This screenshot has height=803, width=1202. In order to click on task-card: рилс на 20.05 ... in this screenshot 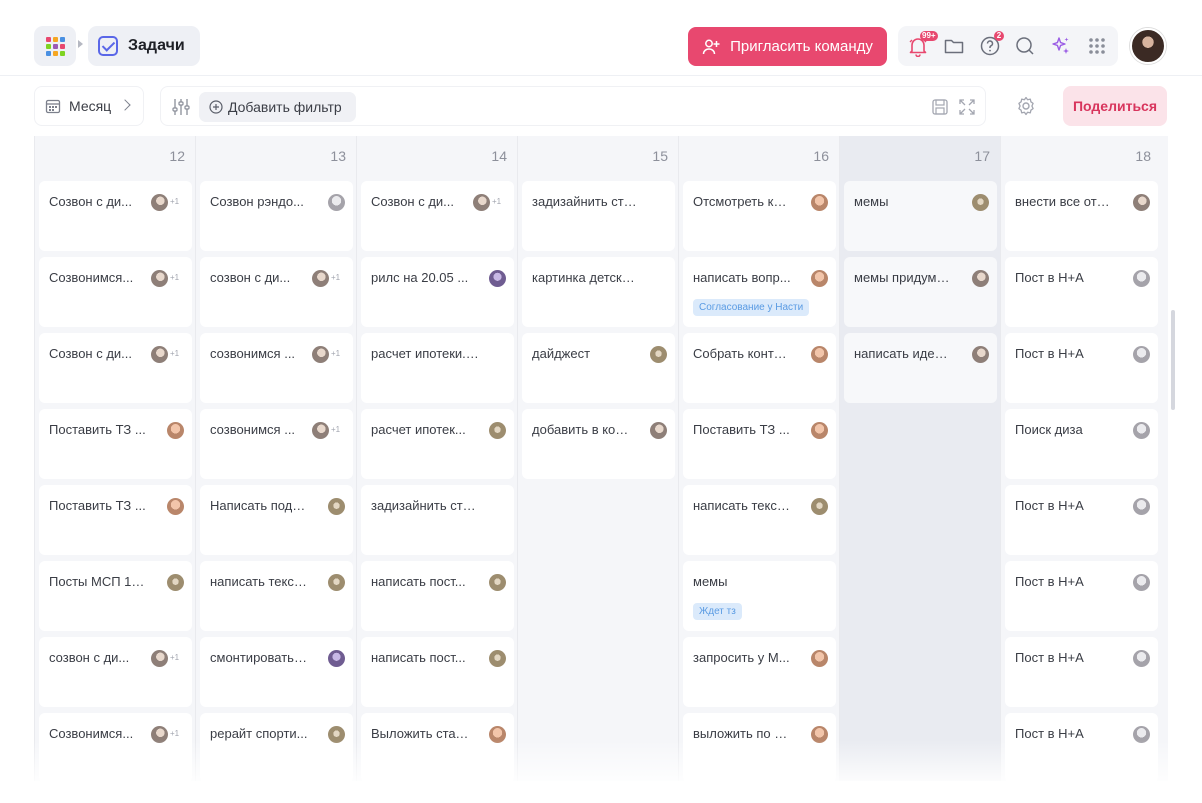, I will do `click(437, 292)`.